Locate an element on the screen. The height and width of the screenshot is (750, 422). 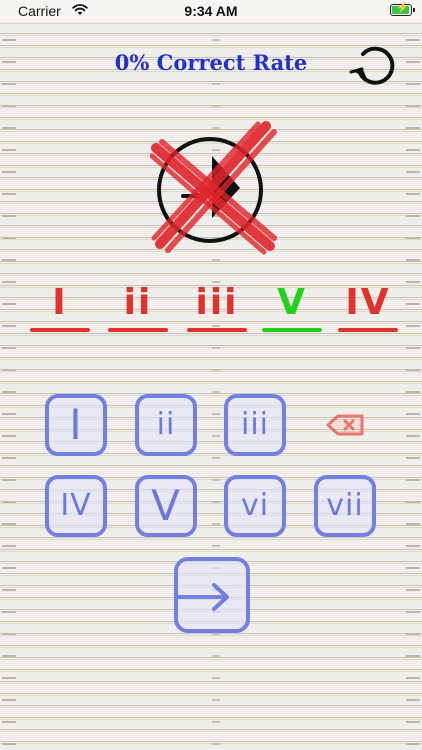
answer-slot-2: ii is located at coordinates (138, 307).